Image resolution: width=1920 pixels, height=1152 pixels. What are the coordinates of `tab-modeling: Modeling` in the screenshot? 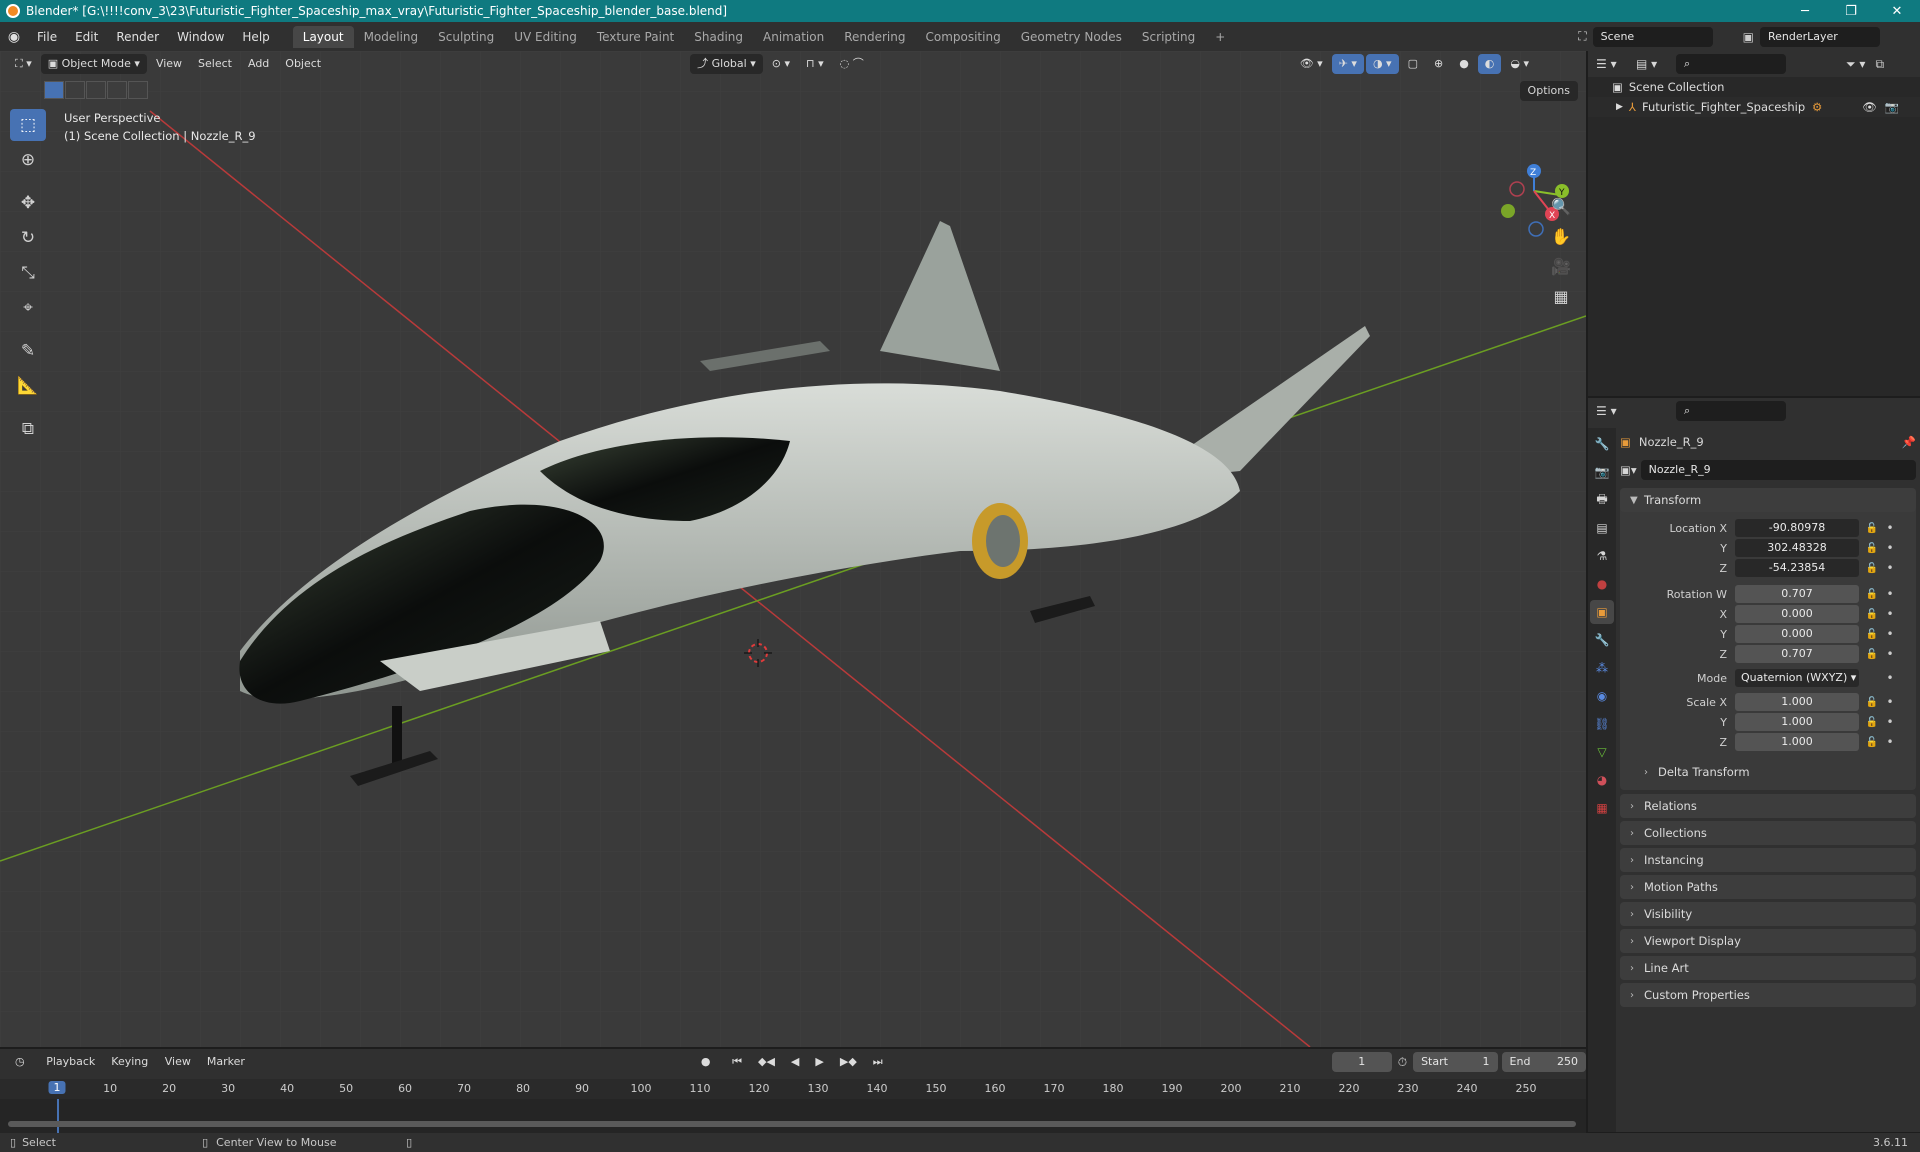 It's located at (391, 37).